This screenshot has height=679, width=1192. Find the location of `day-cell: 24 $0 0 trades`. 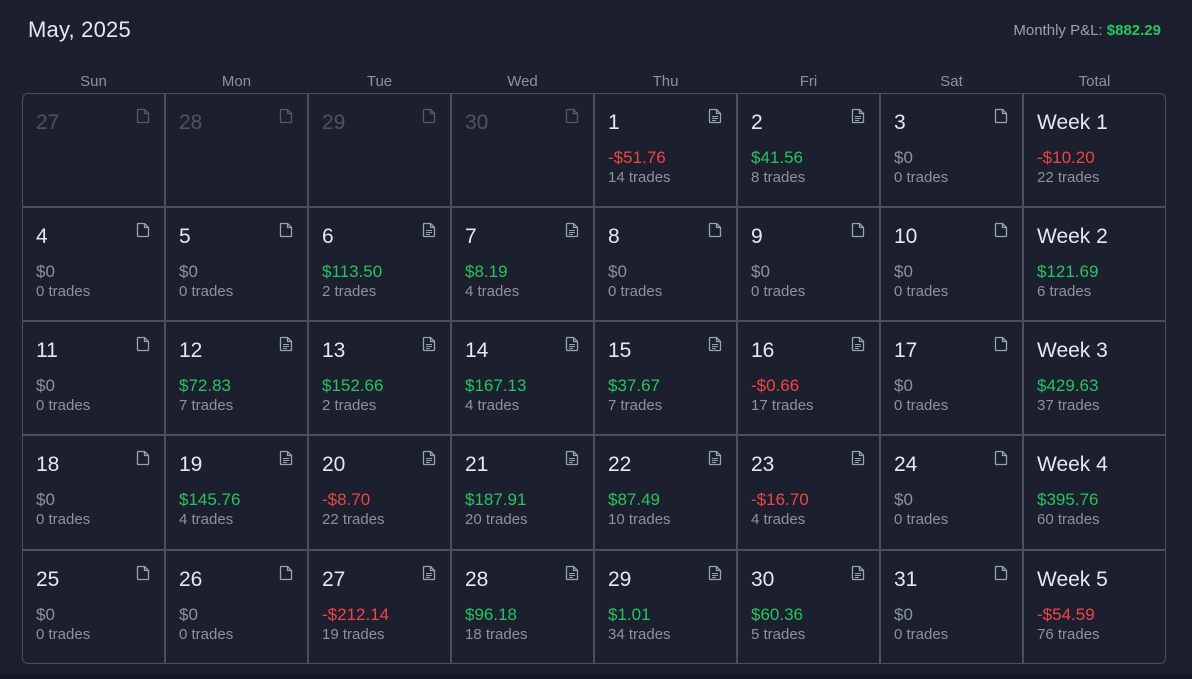

day-cell: 24 $0 0 trades is located at coordinates (952, 493).